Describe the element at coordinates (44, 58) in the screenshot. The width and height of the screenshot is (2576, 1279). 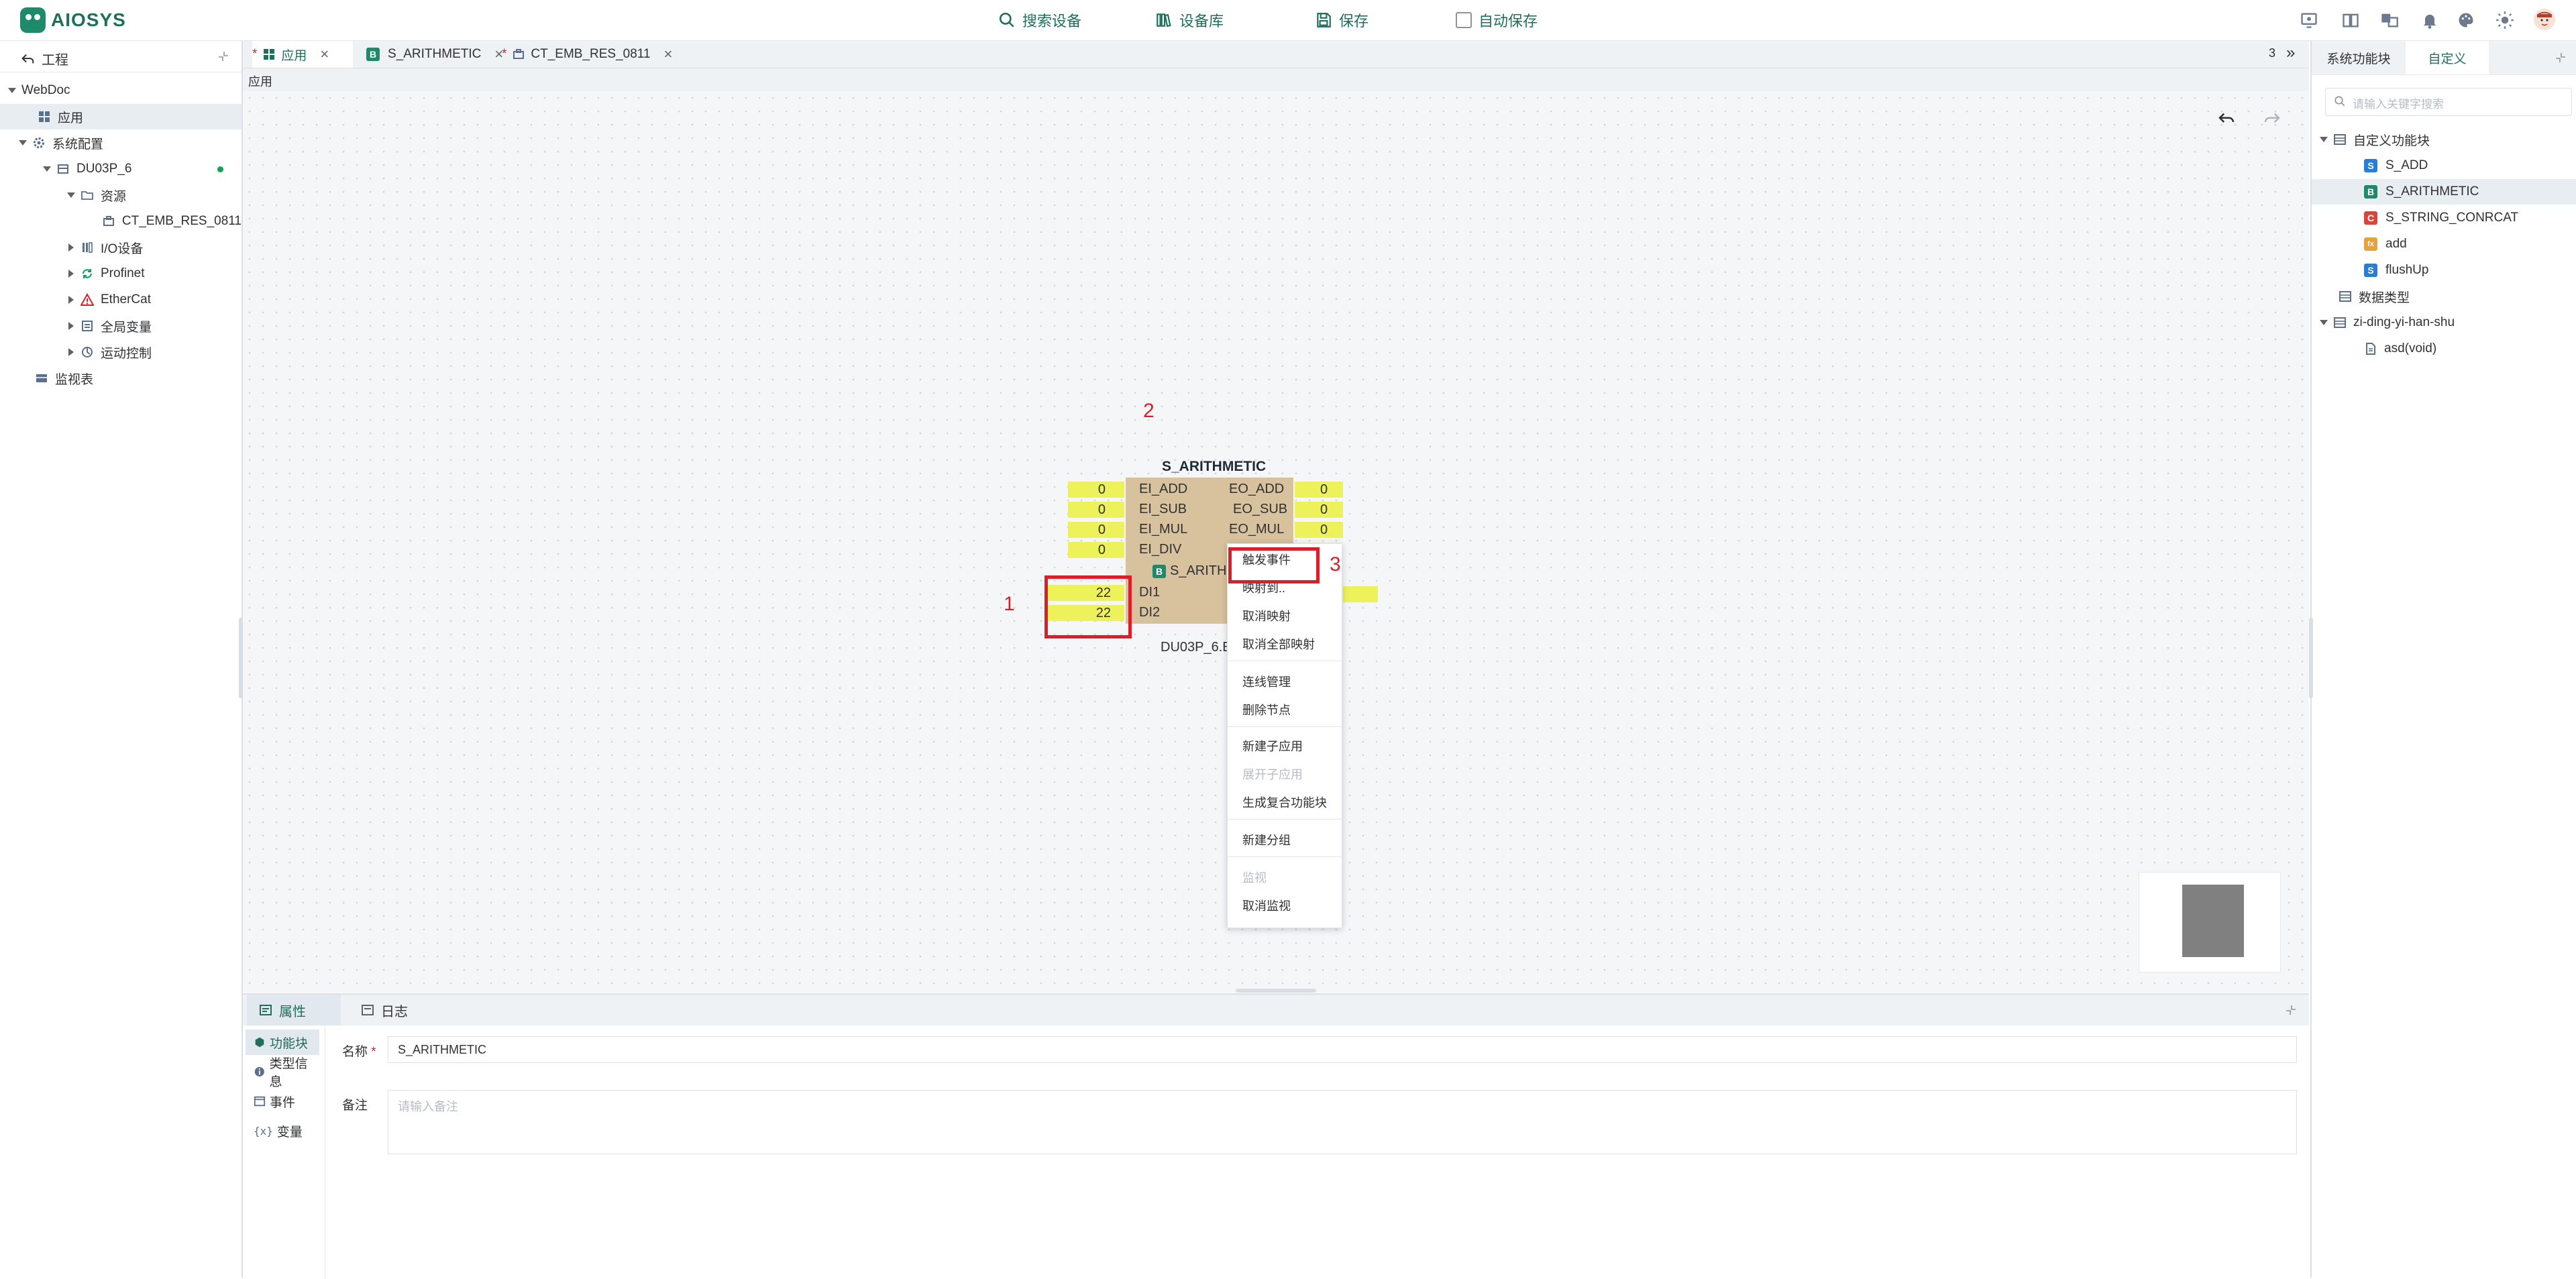
I see `project-back-button: 工程` at that location.